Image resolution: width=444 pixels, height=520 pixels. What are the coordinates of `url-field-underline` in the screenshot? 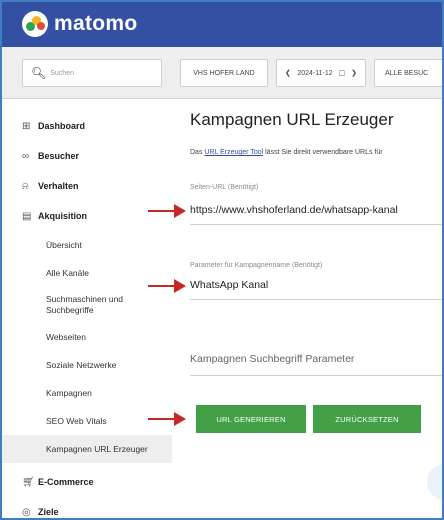 It's located at (316, 224).